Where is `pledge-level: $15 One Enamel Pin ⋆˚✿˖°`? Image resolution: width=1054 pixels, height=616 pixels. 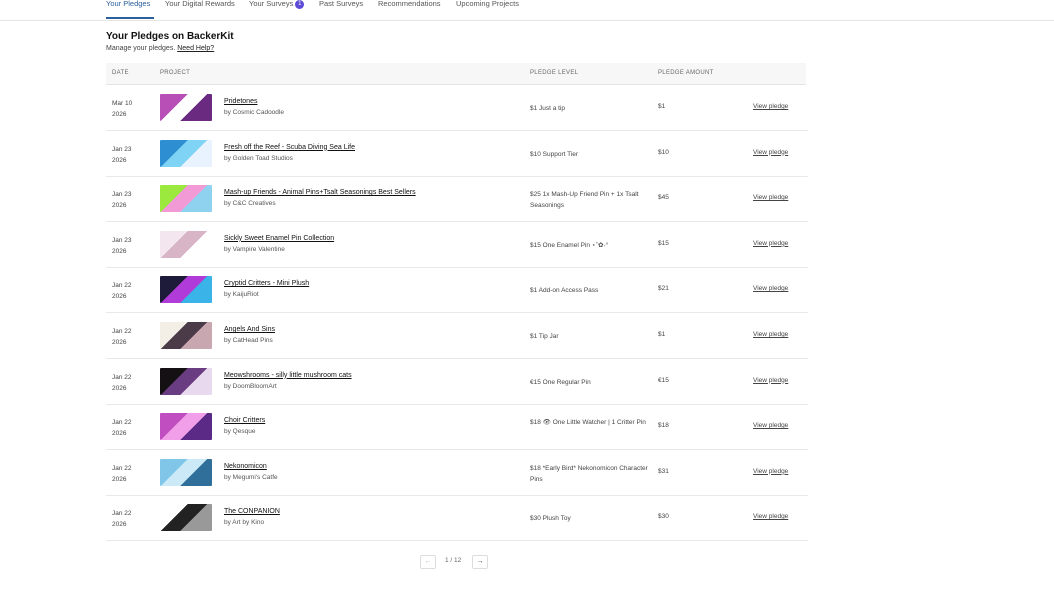 pledge-level: $15 One Enamel Pin ⋆˚✿˖° is located at coordinates (569, 245).